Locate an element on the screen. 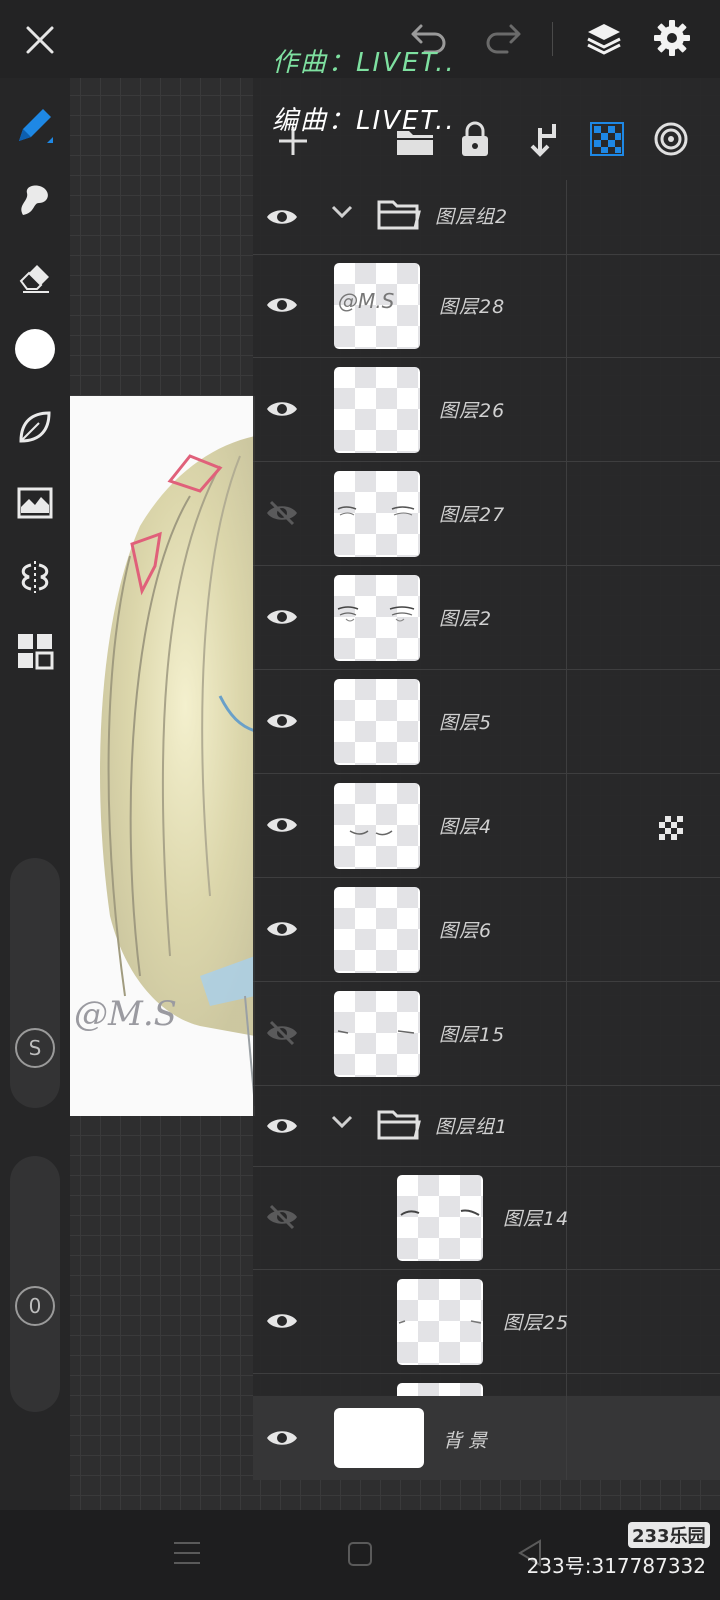 The image size is (720, 1600). layer-name: 图层27 is located at coordinates (472, 515).